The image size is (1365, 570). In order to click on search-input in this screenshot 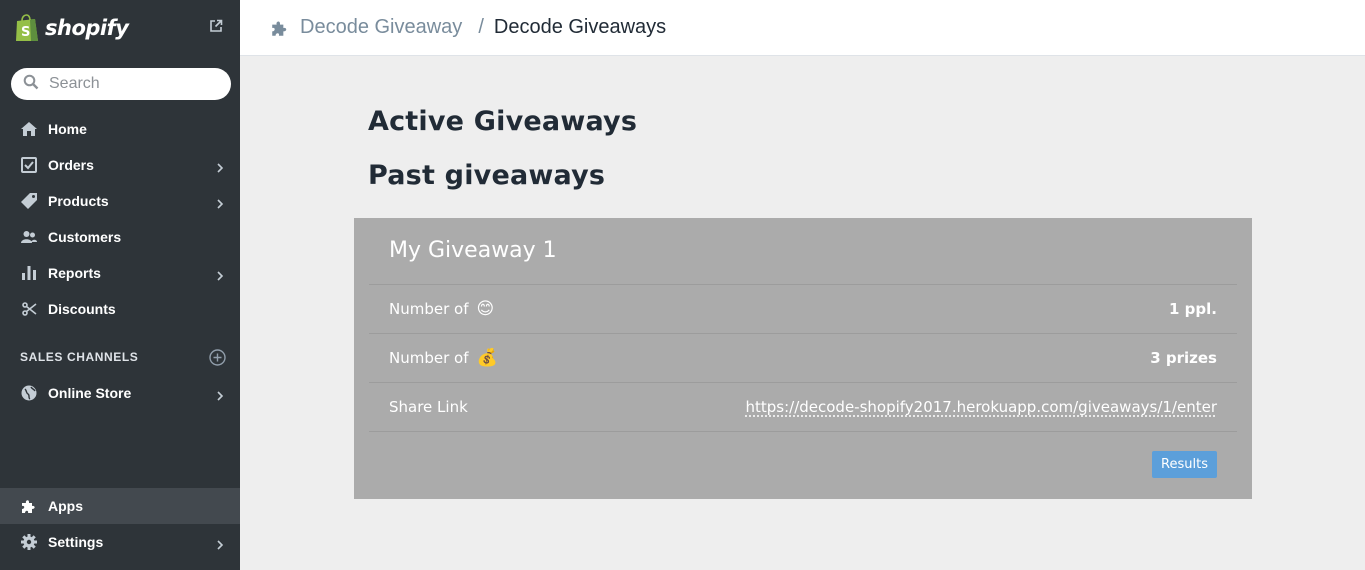, I will do `click(134, 84)`.